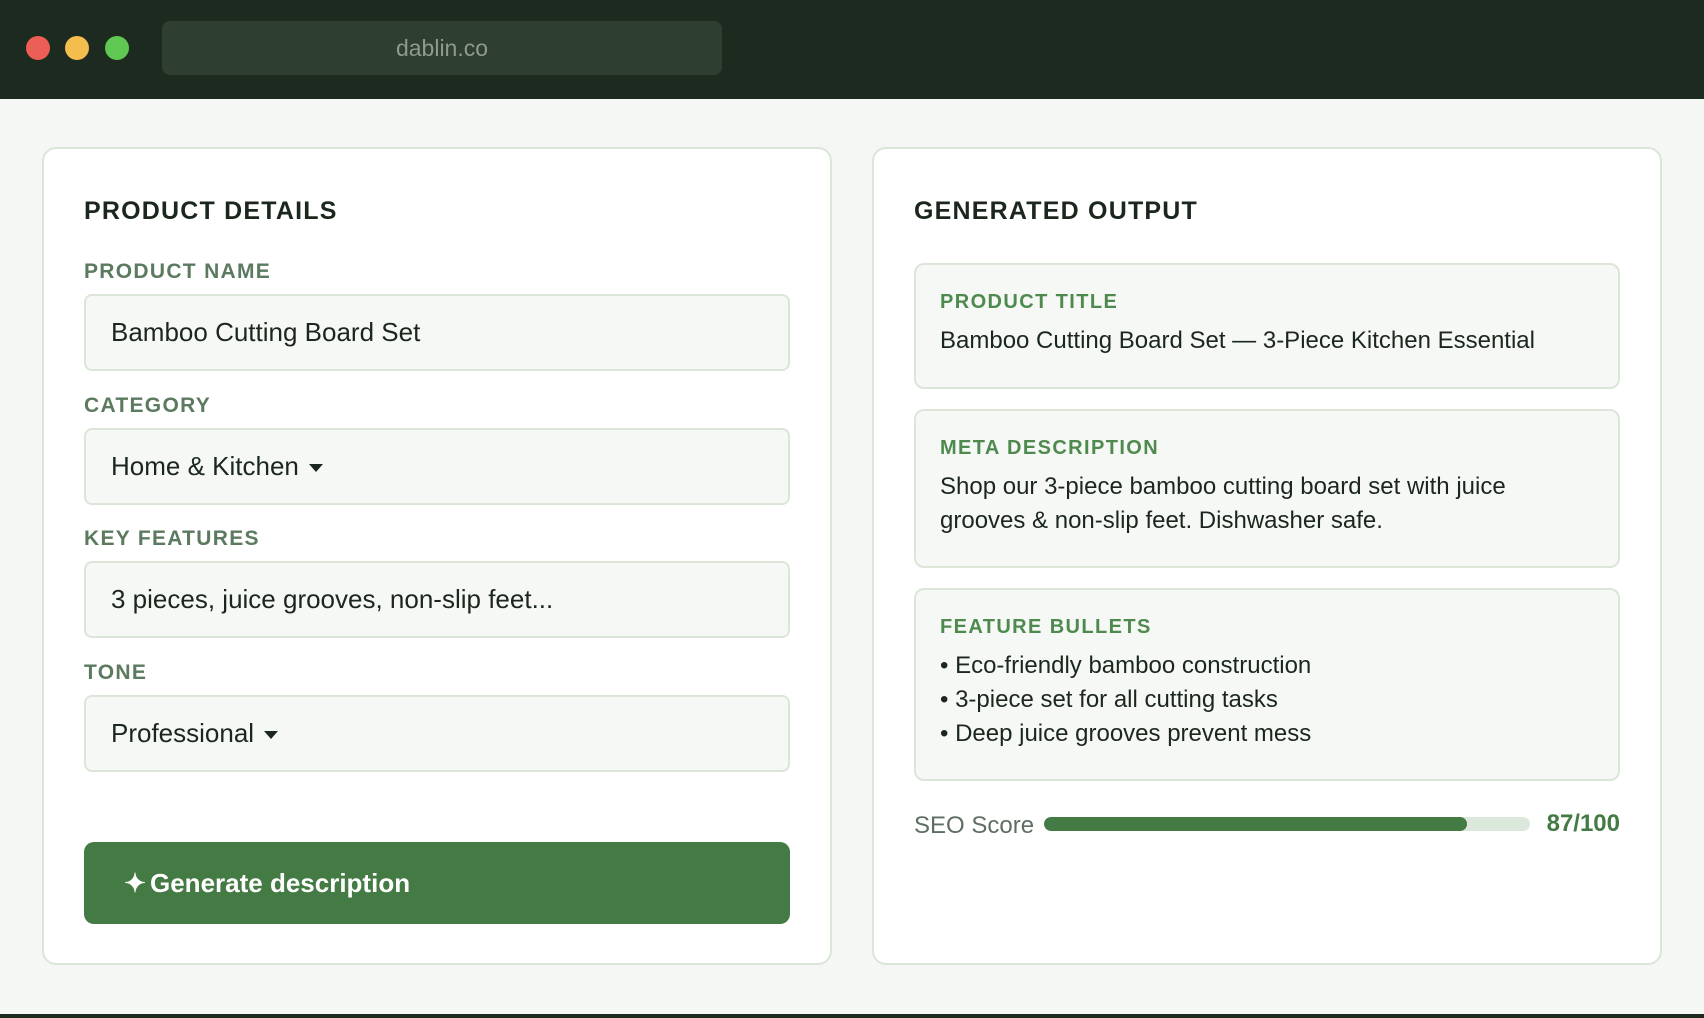 The height and width of the screenshot is (1018, 1704). What do you see at coordinates (211, 211) in the screenshot?
I see `product-details-title: PRODUCT DETAILS` at bounding box center [211, 211].